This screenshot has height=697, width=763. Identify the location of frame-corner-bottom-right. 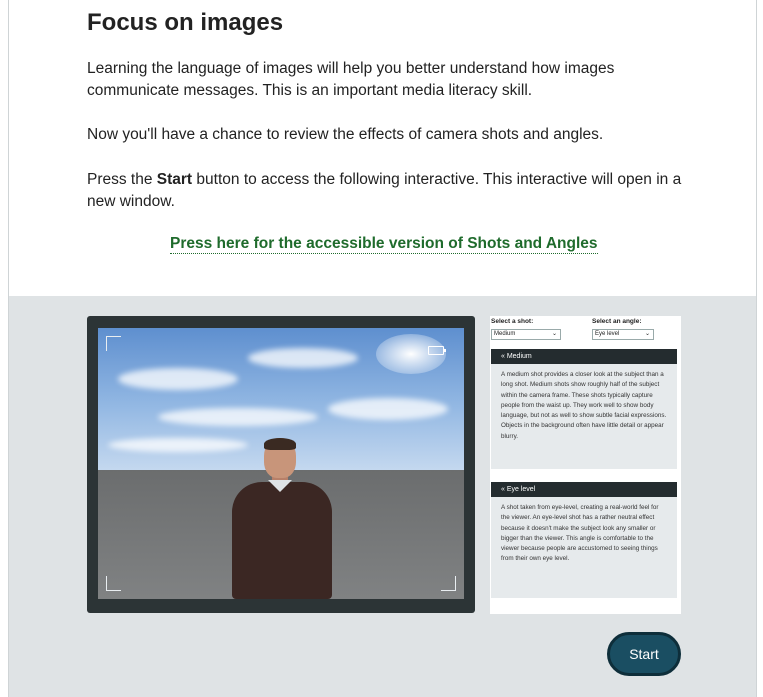
(448, 583).